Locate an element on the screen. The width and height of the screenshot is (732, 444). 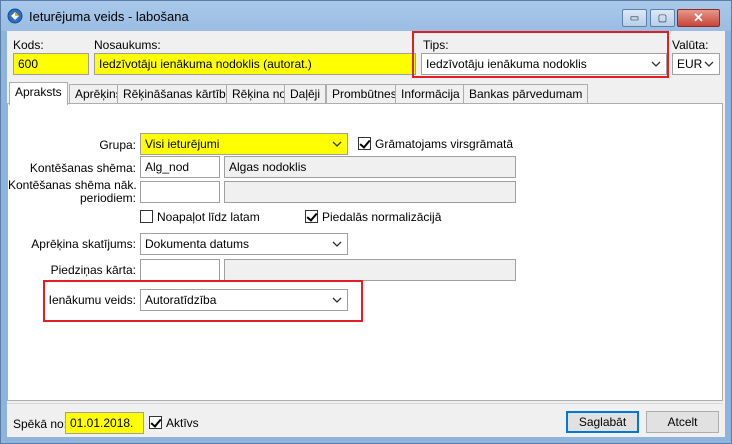
tab-informacija: Informācija is located at coordinates (430, 94).